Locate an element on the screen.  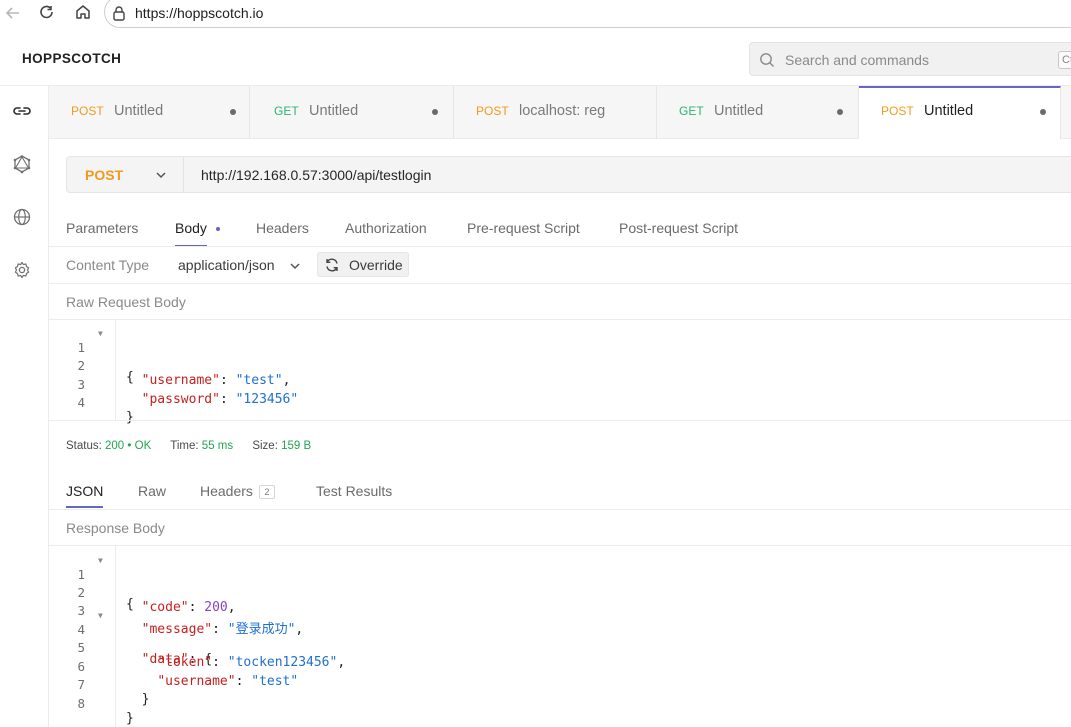
json-string: "tocken123456" is located at coordinates (282, 662).